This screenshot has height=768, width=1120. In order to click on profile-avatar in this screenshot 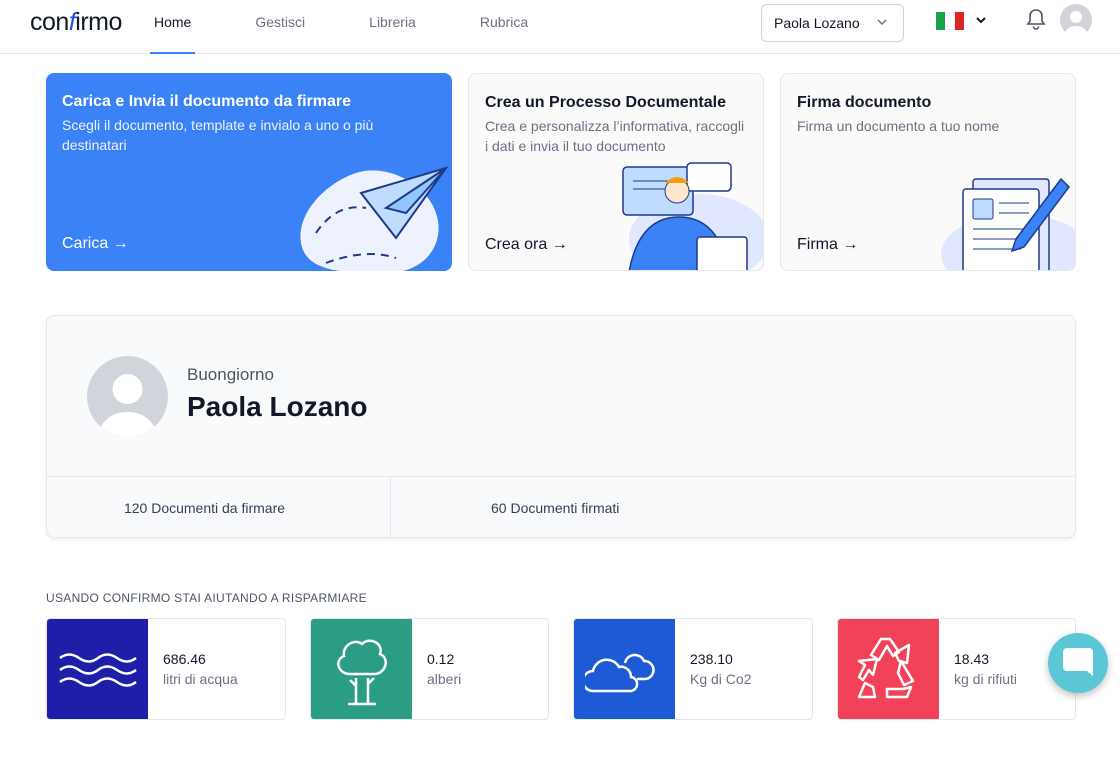, I will do `click(127, 396)`.